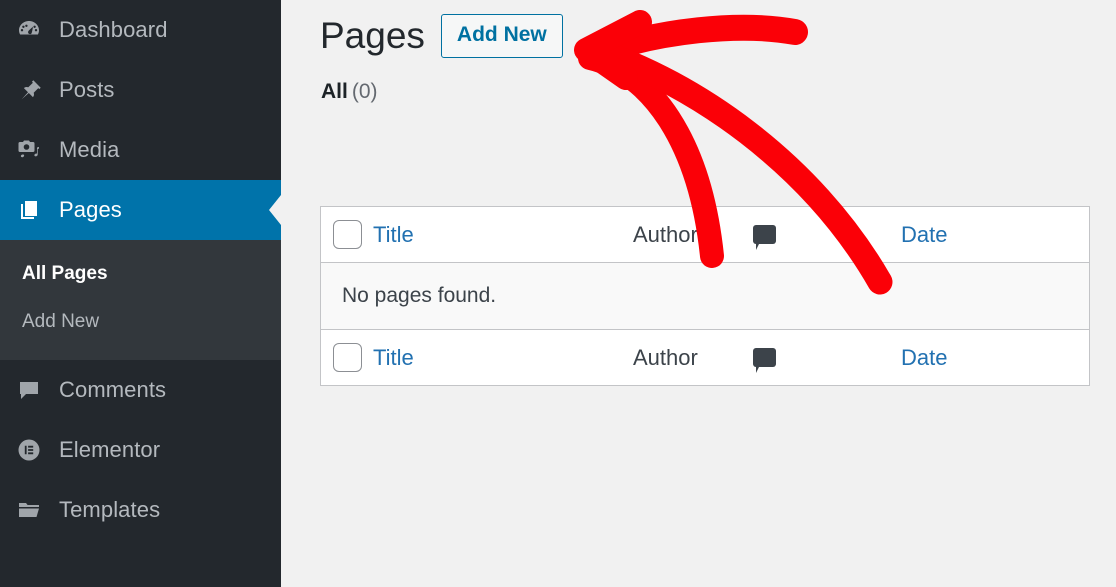  What do you see at coordinates (827, 360) in the screenshot?
I see `column-footer-comments` at bounding box center [827, 360].